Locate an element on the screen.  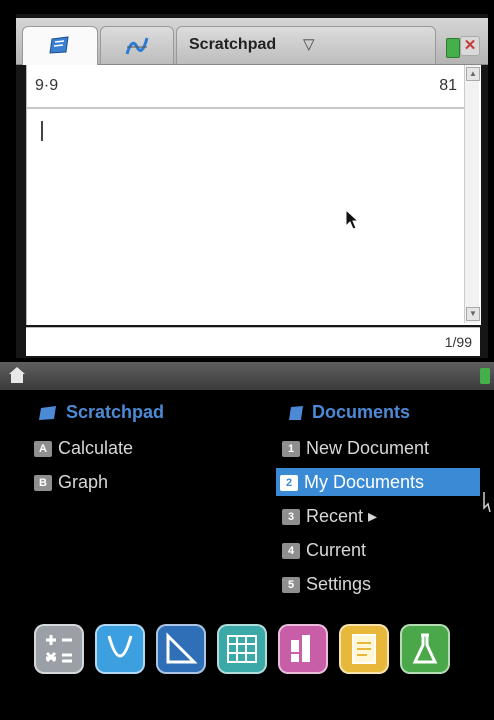
status-row: 1/99 is located at coordinates (253, 341).